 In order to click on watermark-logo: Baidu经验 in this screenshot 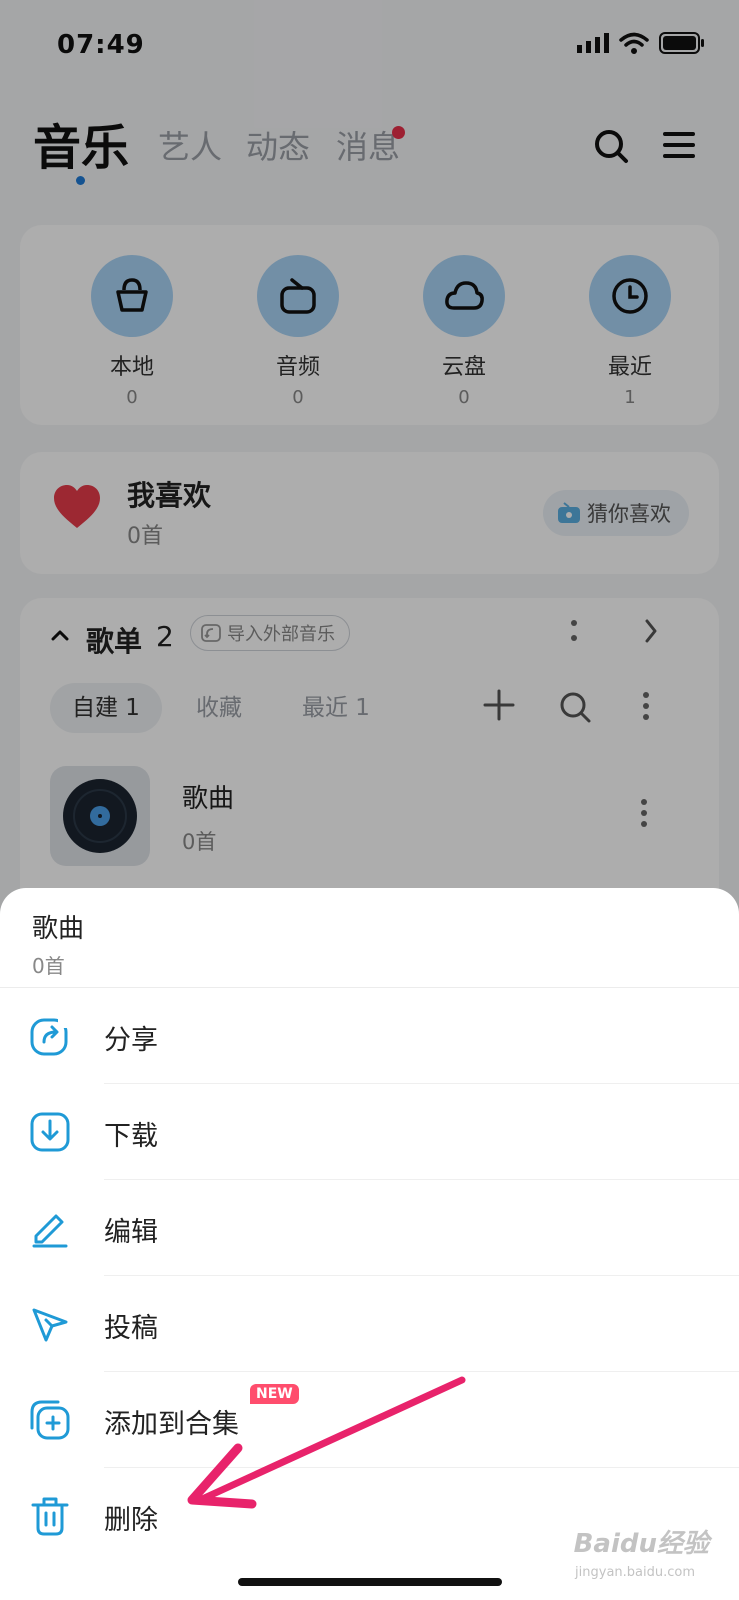, I will do `click(641, 1544)`.